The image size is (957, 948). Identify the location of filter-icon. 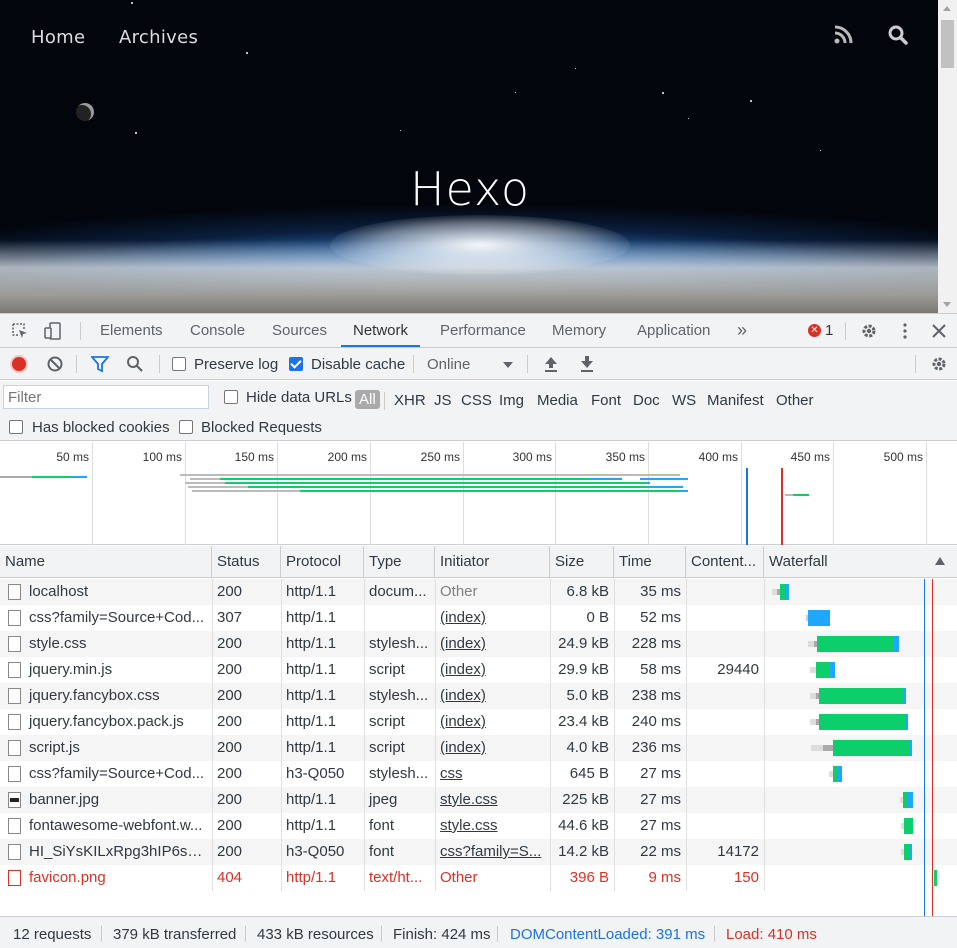
(100, 364).